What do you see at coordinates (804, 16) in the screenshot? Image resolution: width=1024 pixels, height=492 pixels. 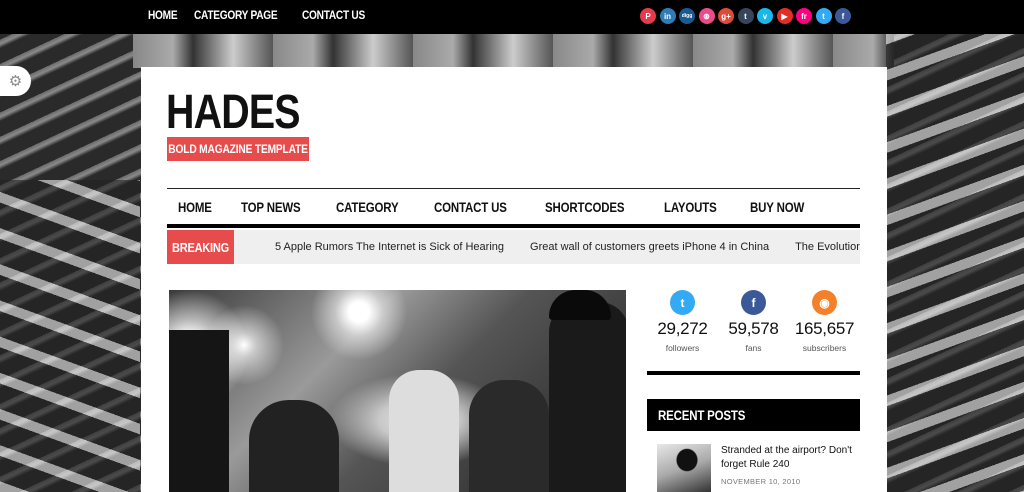 I see `flickr-icon: fr` at bounding box center [804, 16].